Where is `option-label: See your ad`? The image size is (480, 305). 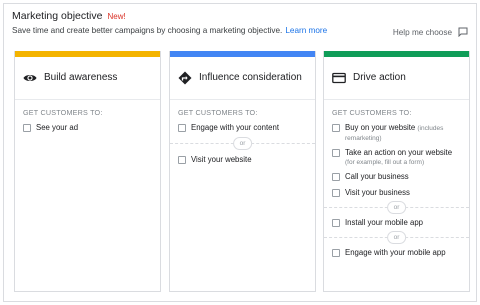
option-label: See your ad is located at coordinates (57, 127).